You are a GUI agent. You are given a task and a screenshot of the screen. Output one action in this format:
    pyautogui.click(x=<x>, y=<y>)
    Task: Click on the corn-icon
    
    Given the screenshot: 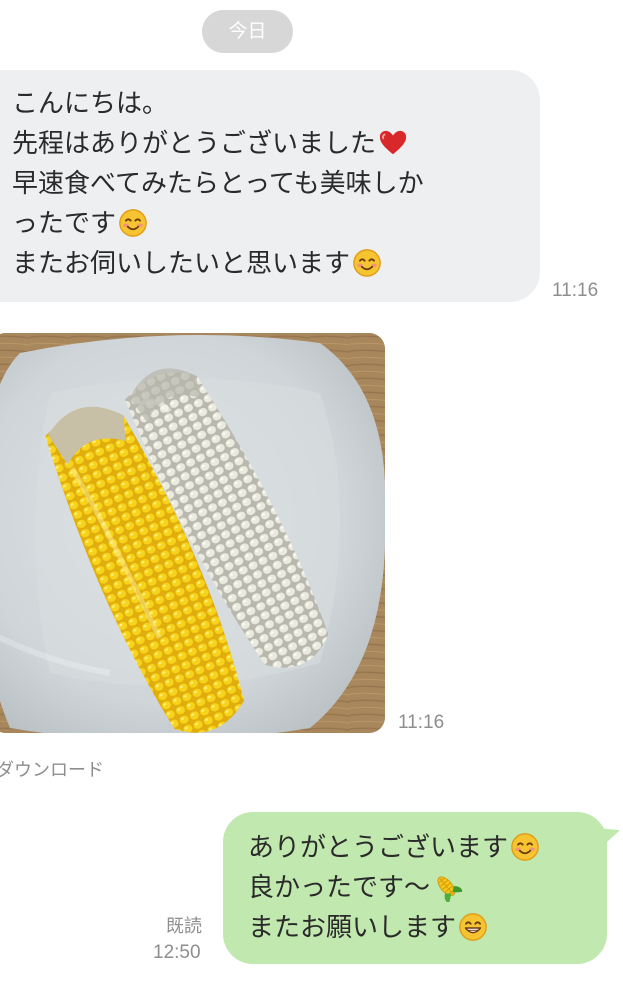 What is the action you would take?
    pyautogui.click(x=450, y=889)
    